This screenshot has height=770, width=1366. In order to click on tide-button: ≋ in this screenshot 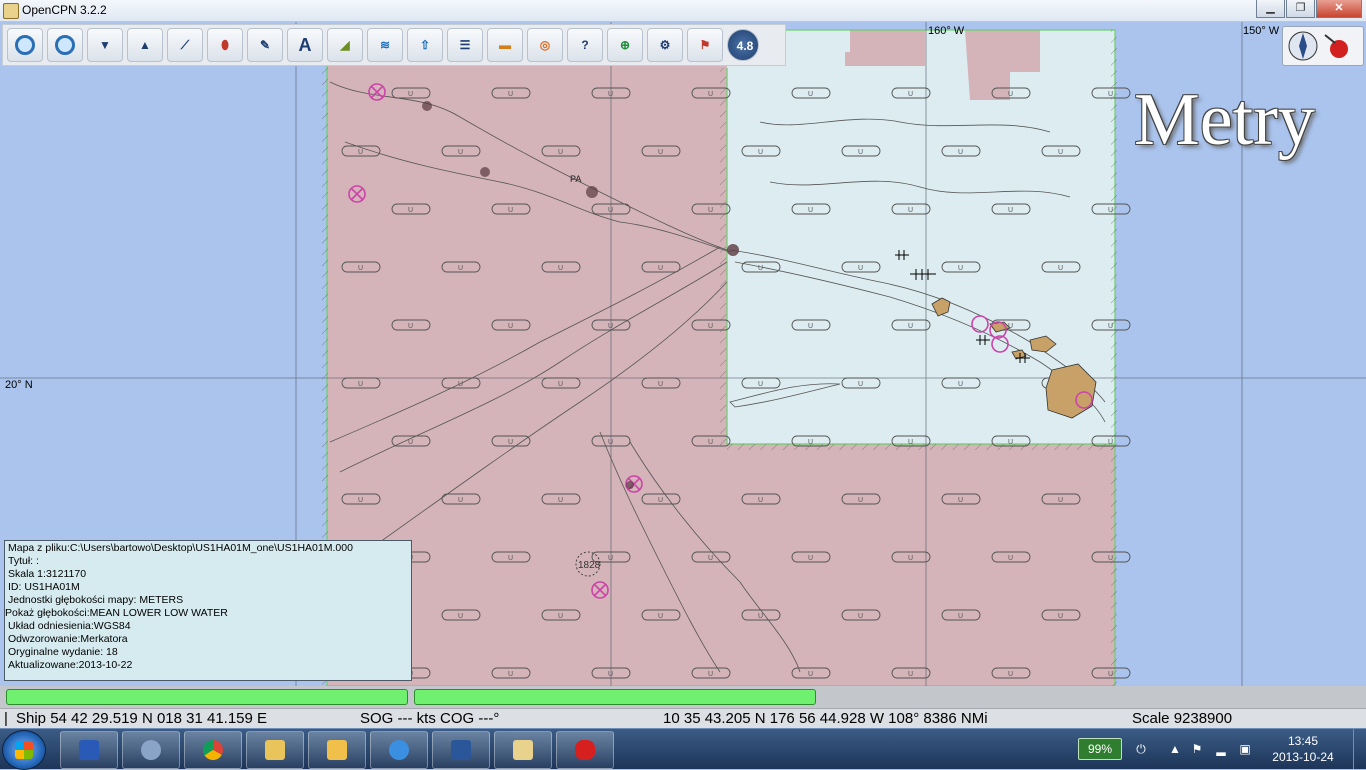, I will do `click(385, 45)`.